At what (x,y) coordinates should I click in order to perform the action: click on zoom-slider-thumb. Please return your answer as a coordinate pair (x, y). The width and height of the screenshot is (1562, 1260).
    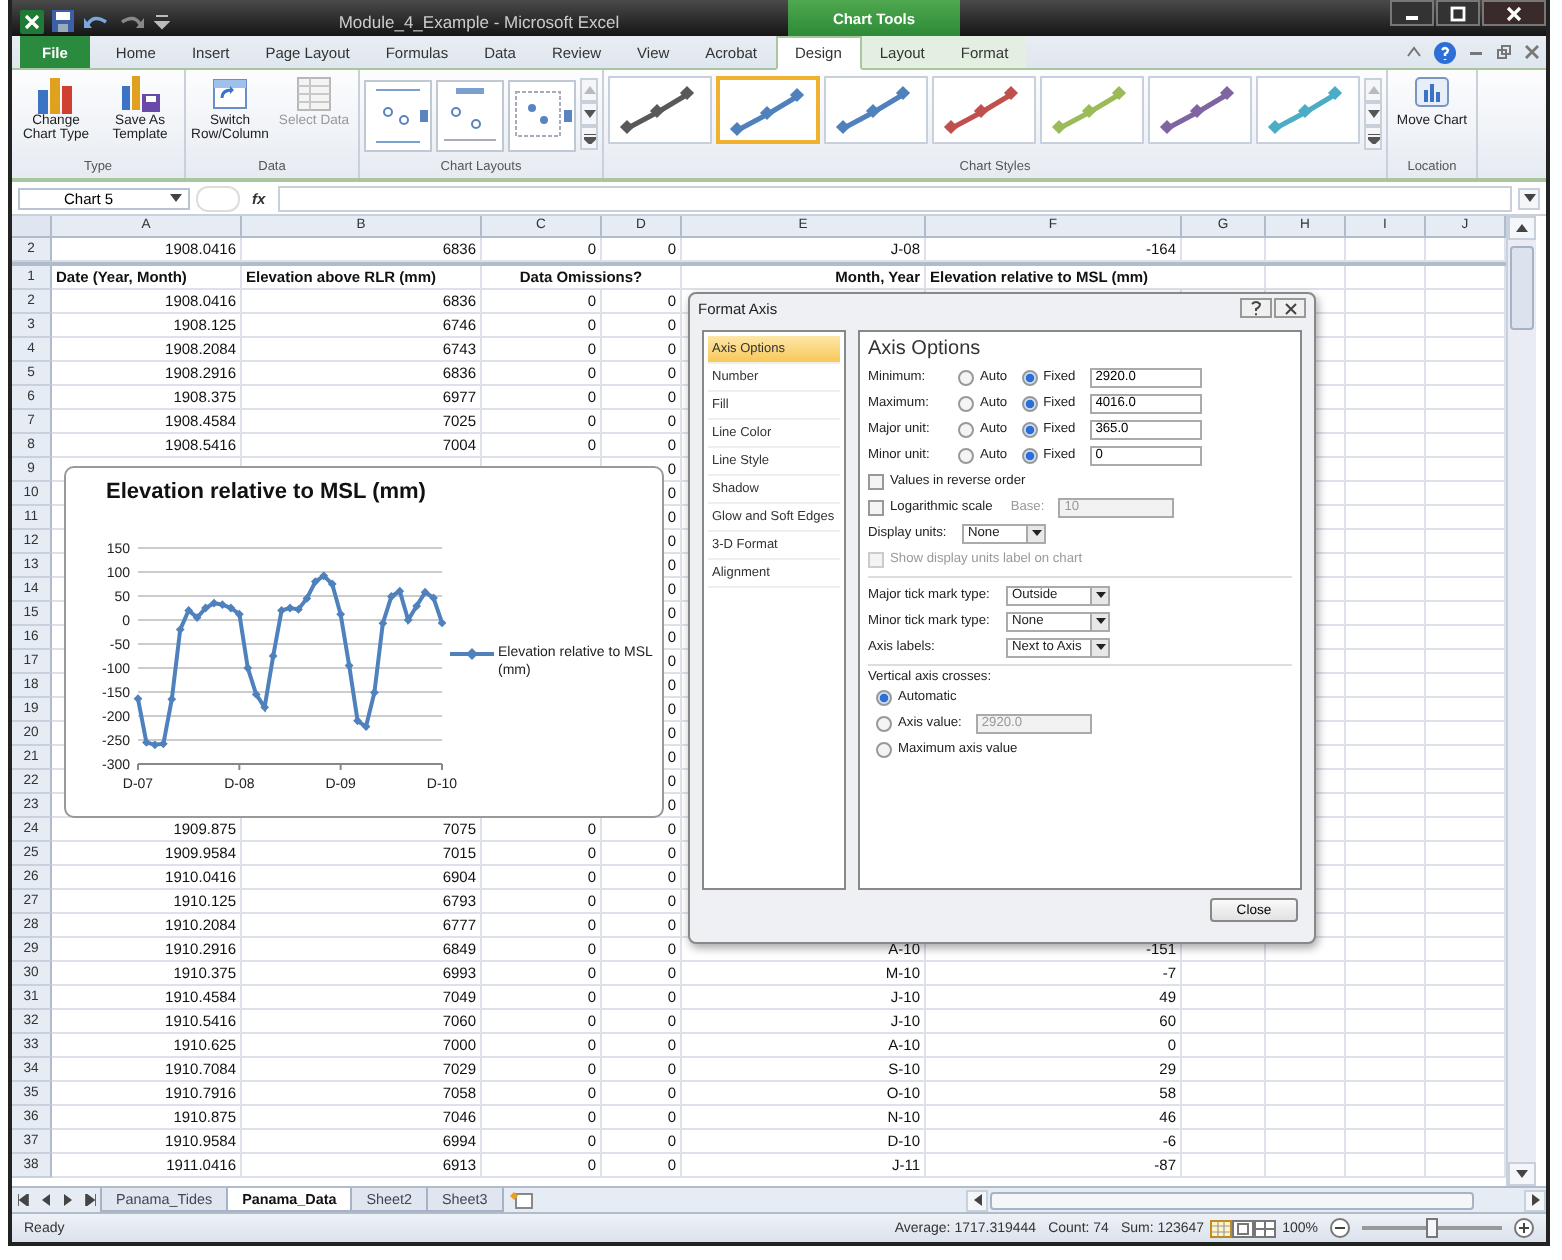
    Looking at the image, I should click on (1432, 1228).